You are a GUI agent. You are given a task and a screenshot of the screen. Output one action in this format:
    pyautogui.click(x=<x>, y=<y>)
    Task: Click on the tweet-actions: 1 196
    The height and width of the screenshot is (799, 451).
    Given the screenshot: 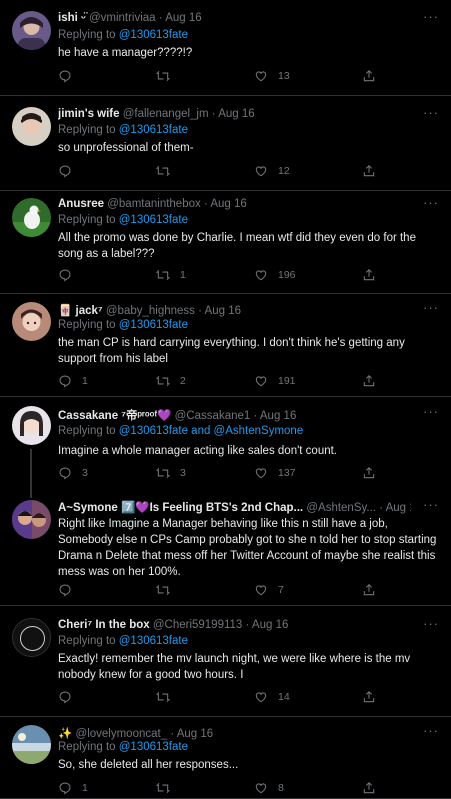 What is the action you would take?
    pyautogui.click(x=223, y=276)
    